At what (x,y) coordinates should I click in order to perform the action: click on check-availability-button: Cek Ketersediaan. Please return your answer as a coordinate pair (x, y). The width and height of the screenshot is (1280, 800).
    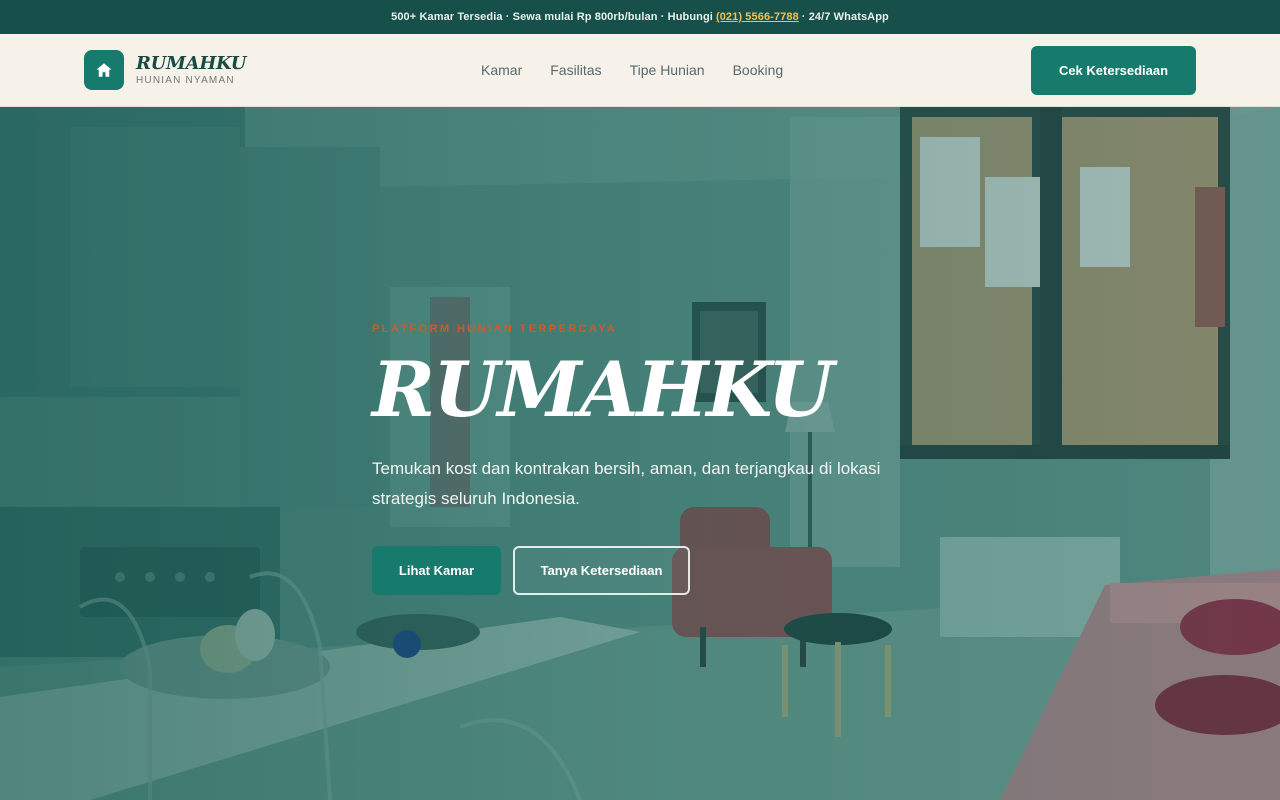
    Looking at the image, I should click on (1113, 70).